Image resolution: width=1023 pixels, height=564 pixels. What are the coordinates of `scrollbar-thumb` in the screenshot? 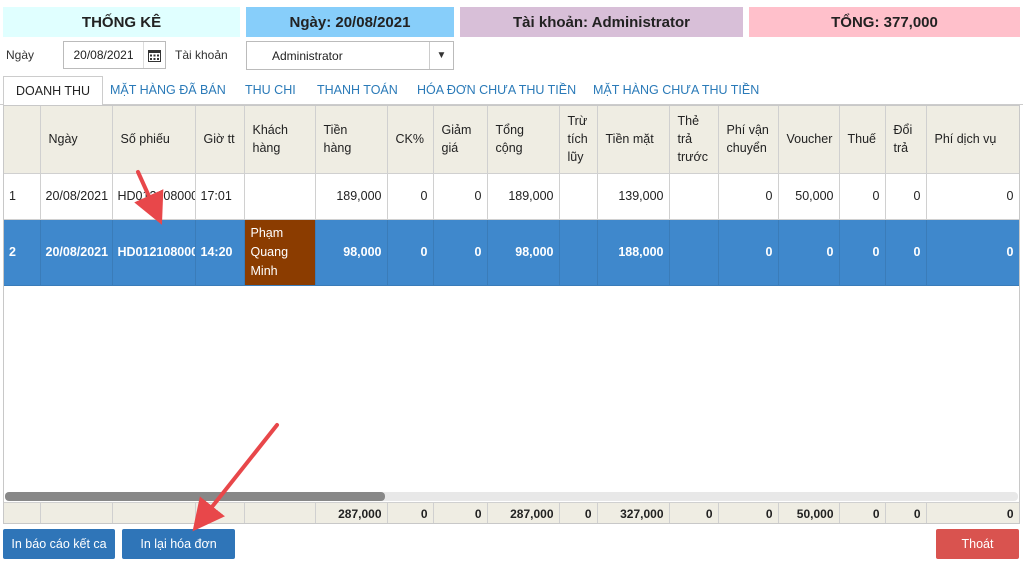 It's located at (195, 496).